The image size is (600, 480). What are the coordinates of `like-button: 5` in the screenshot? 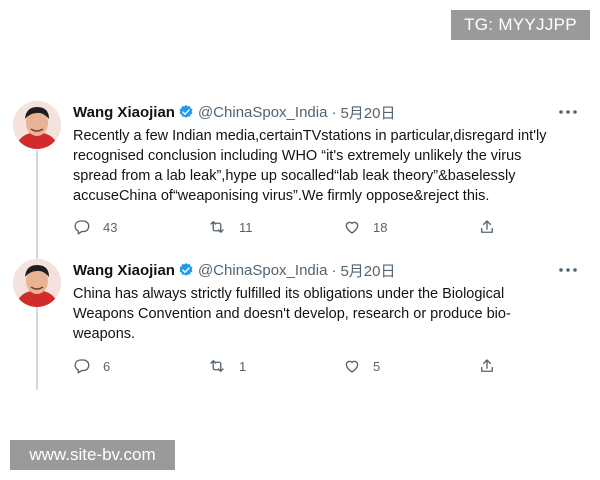 It's located at (361, 366).